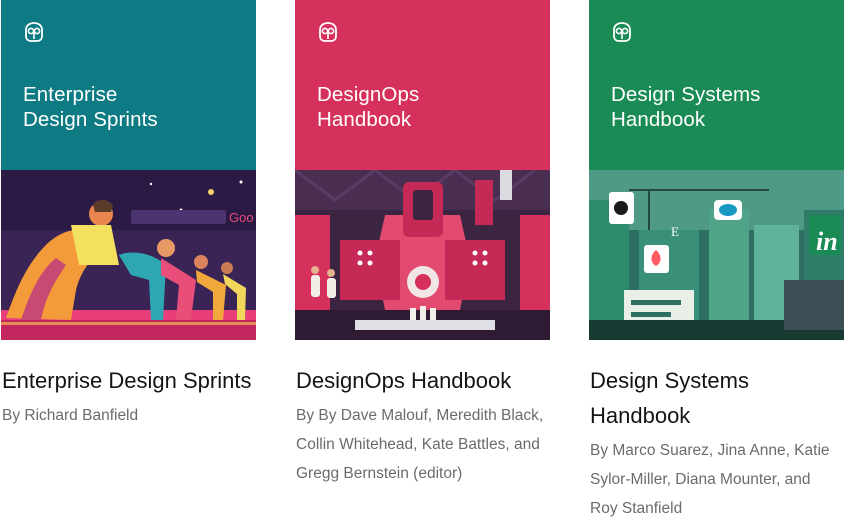 The image size is (845, 525). Describe the element at coordinates (422, 255) in the screenshot. I see `cover-illustration-factory` at that location.